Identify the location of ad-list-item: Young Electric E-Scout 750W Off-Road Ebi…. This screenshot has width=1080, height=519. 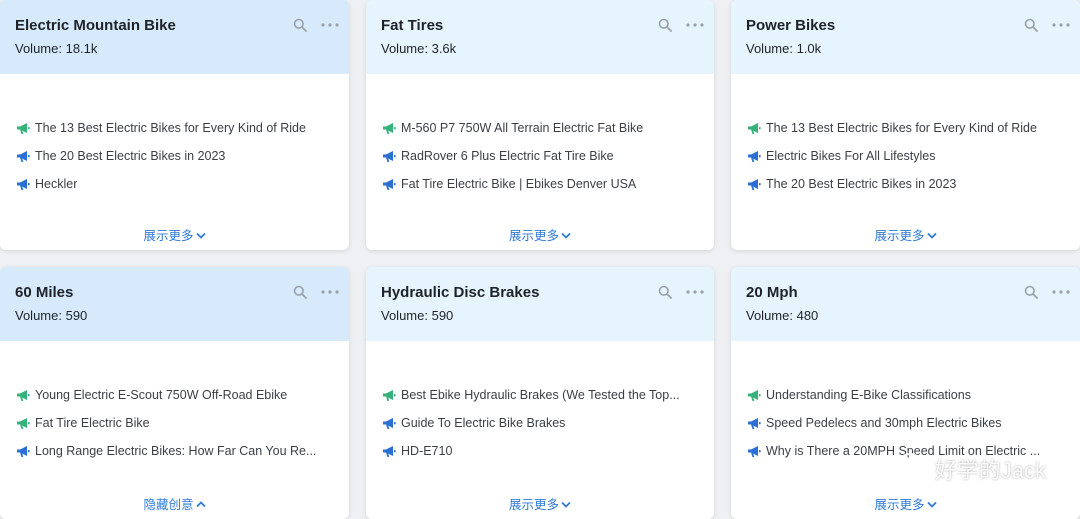
(176, 395).